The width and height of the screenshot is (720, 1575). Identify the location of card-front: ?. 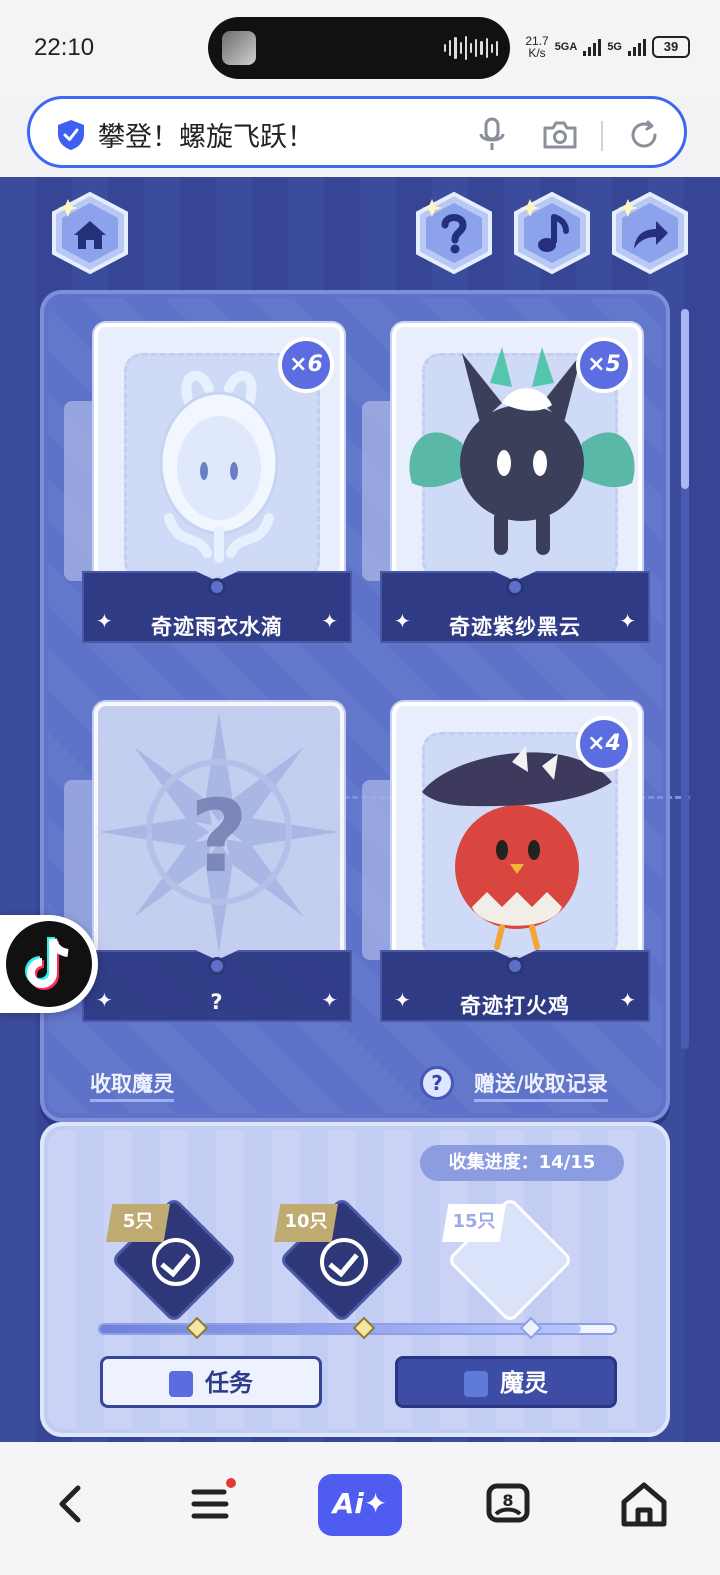
(219, 833).